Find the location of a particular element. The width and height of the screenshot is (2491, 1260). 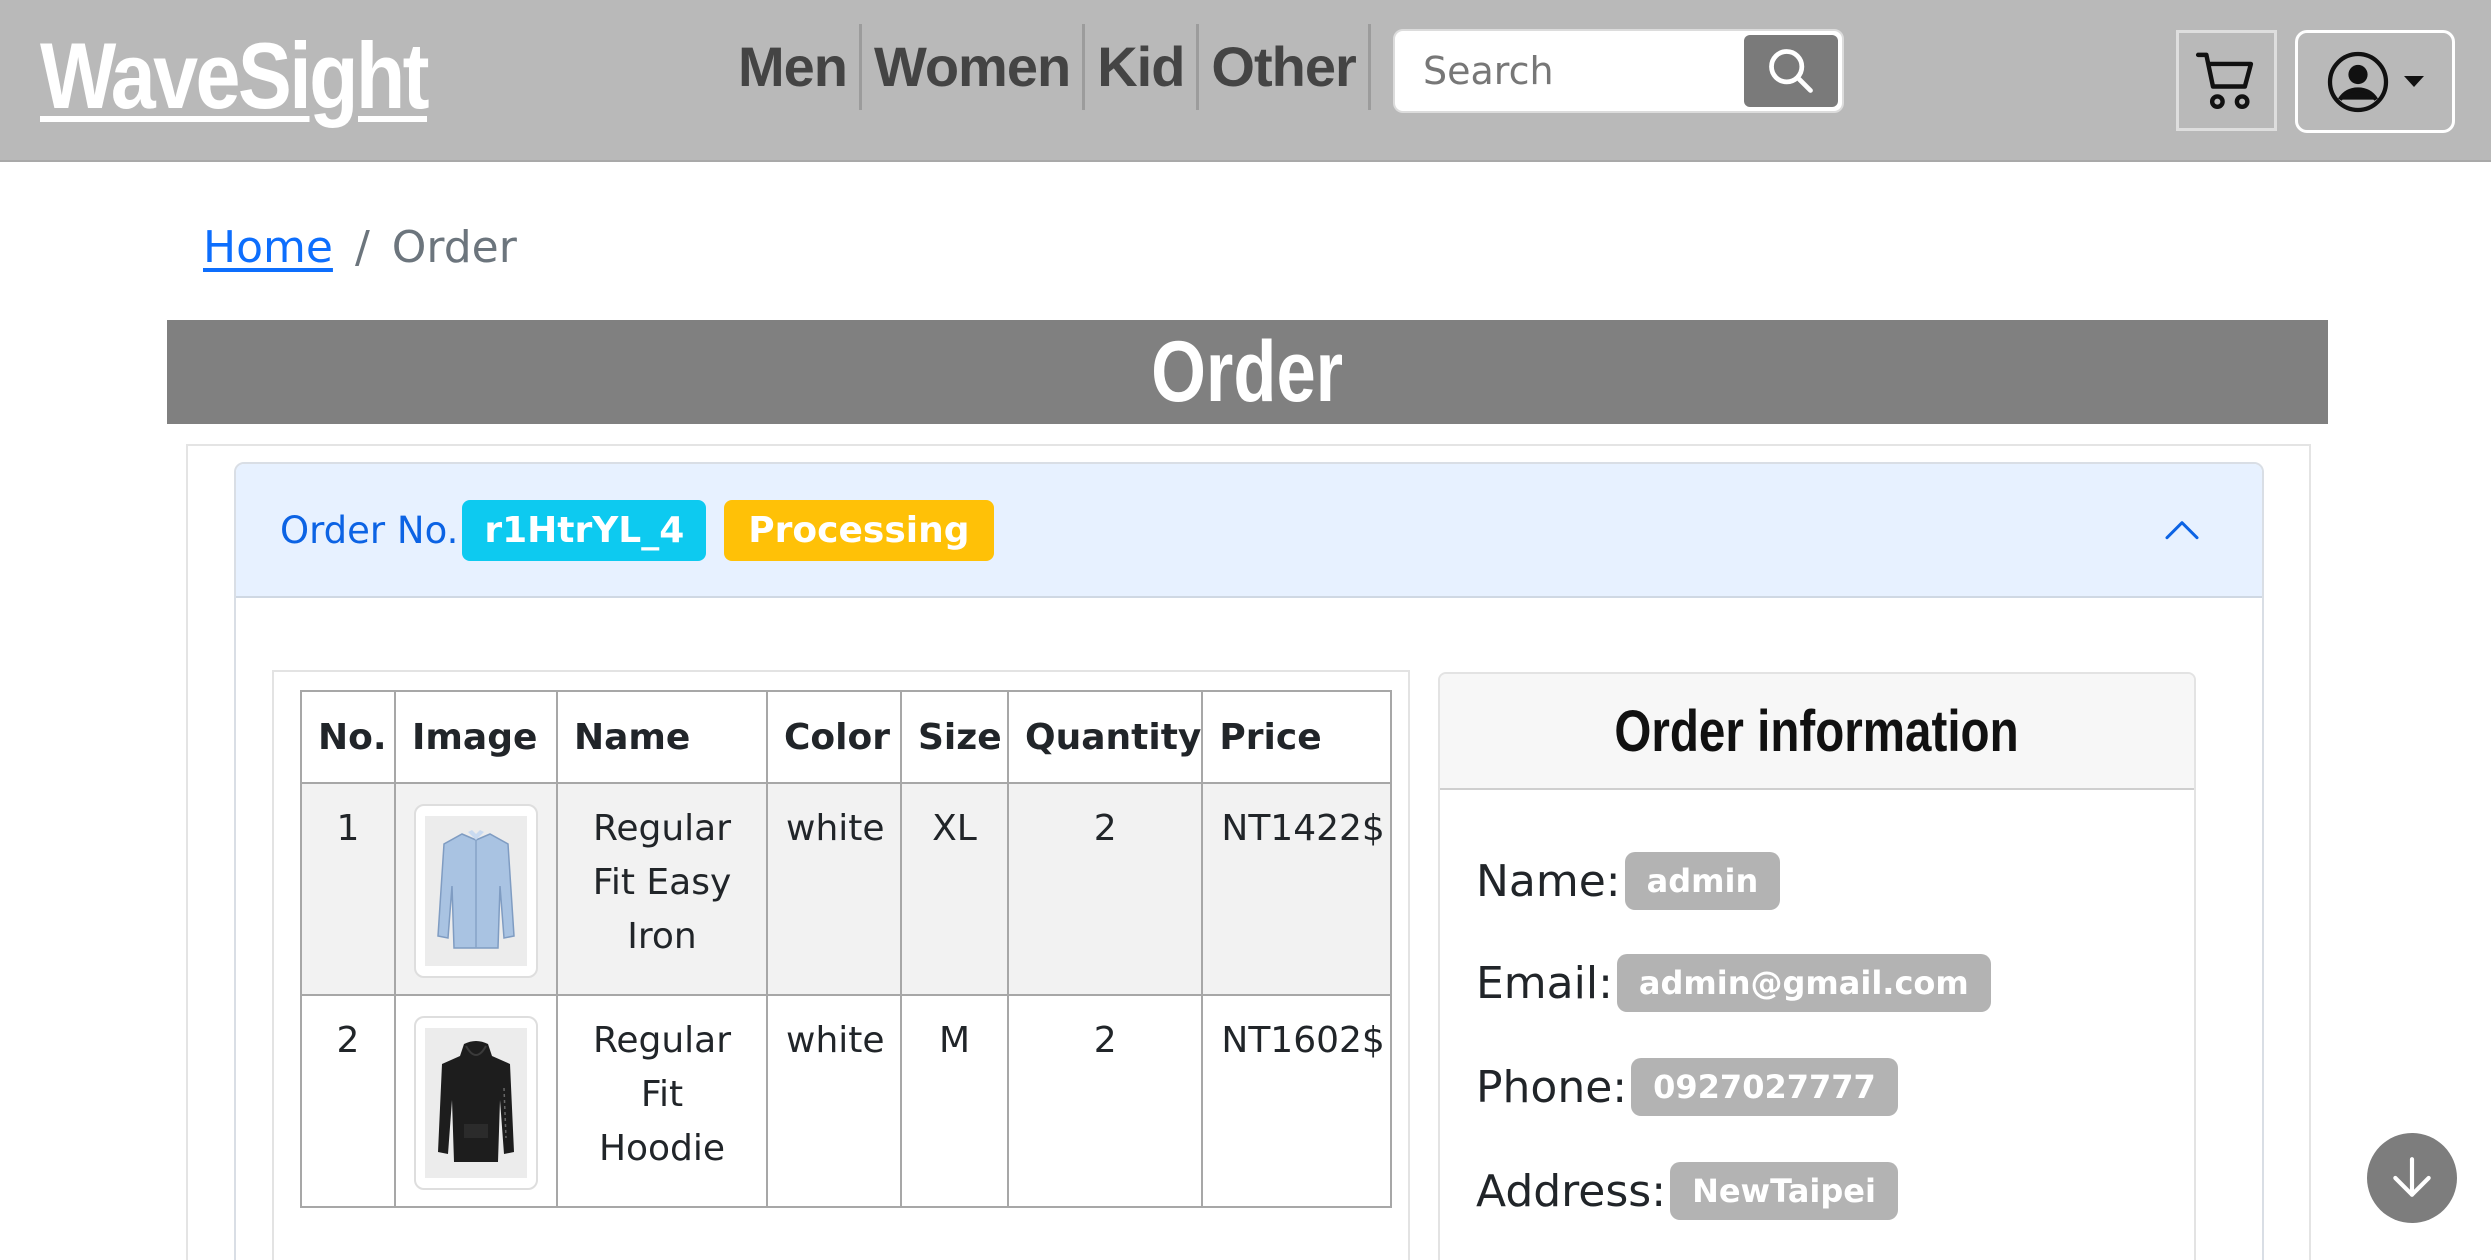

column-header-price: Price is located at coordinates (1297, 737).